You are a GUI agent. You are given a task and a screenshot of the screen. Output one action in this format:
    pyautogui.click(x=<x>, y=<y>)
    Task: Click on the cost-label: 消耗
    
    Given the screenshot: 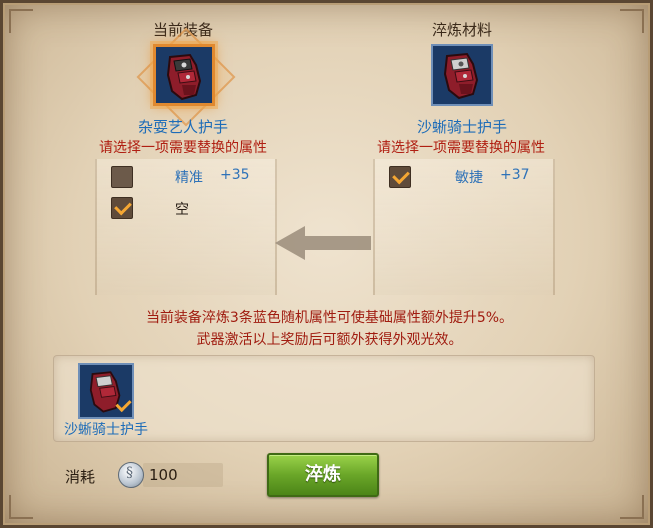 What is the action you would take?
    pyautogui.click(x=80, y=477)
    